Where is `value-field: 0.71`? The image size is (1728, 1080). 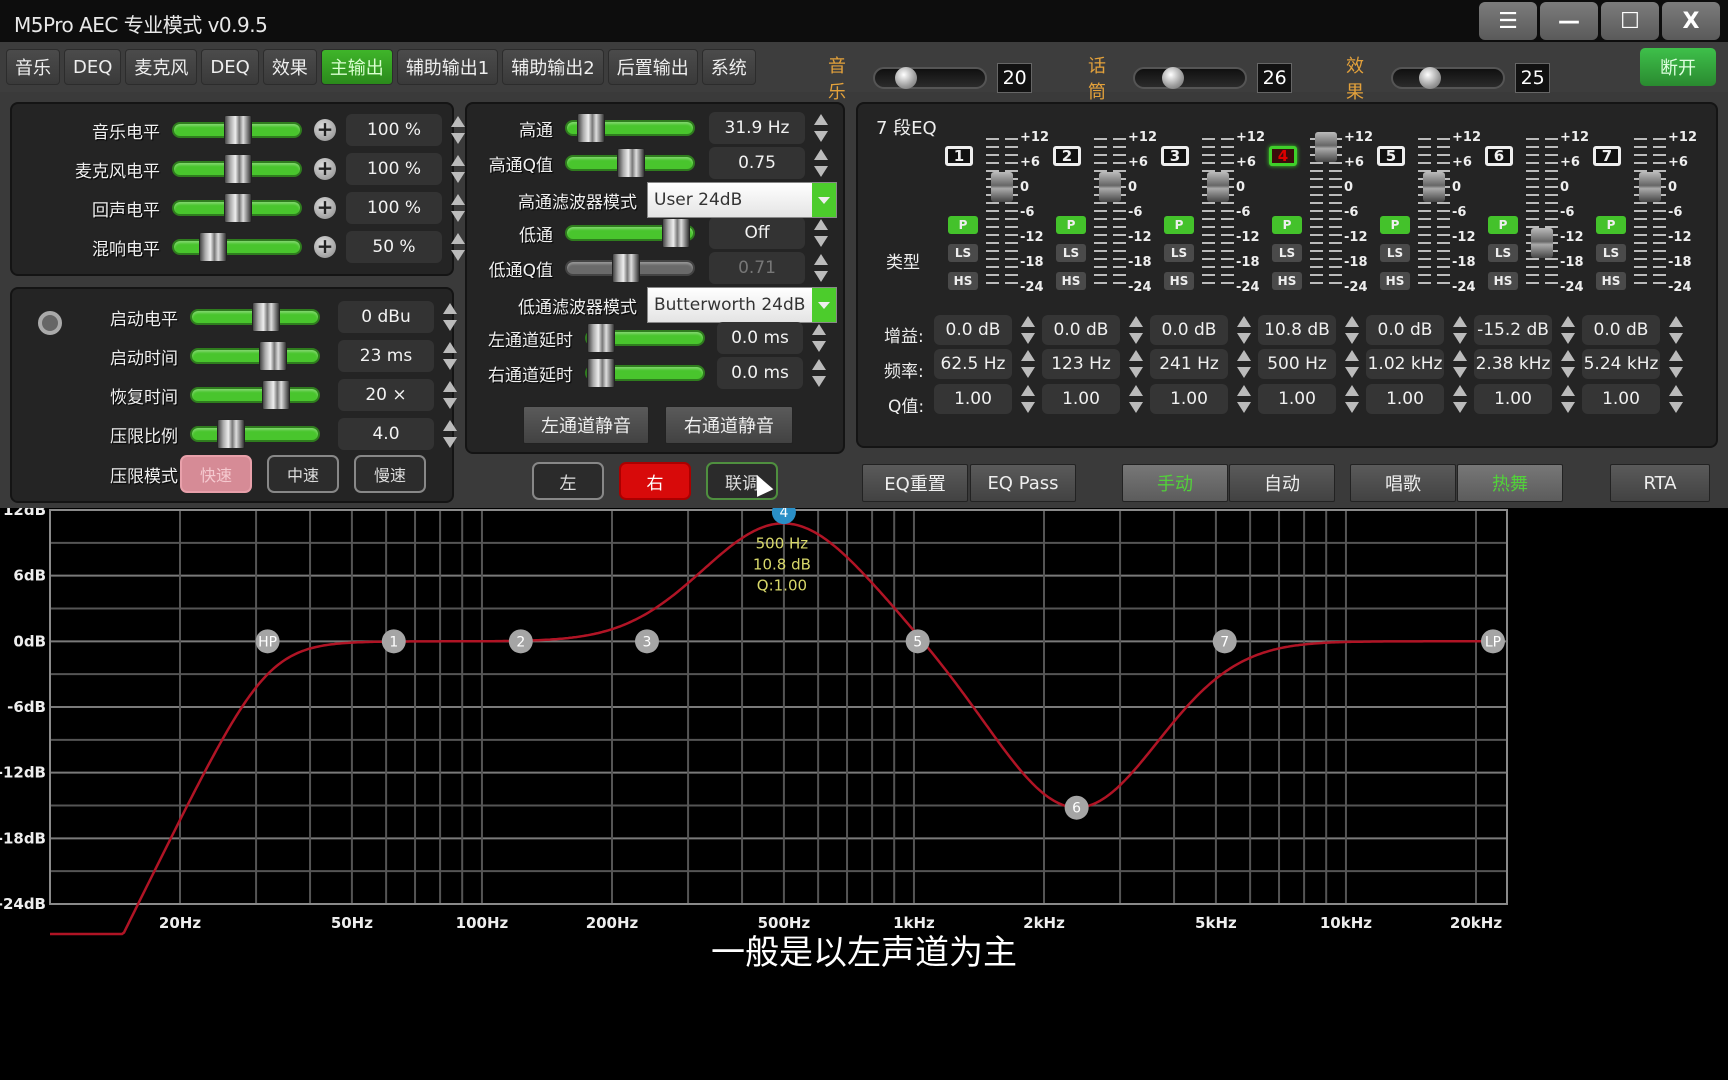
value-field: 0.71 is located at coordinates (757, 268).